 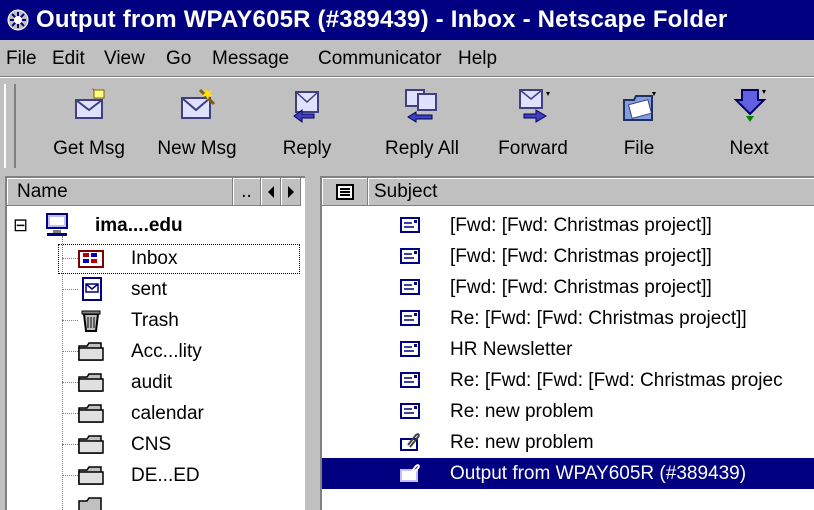 I want to click on scroll-right-button, so click(x=291, y=192).